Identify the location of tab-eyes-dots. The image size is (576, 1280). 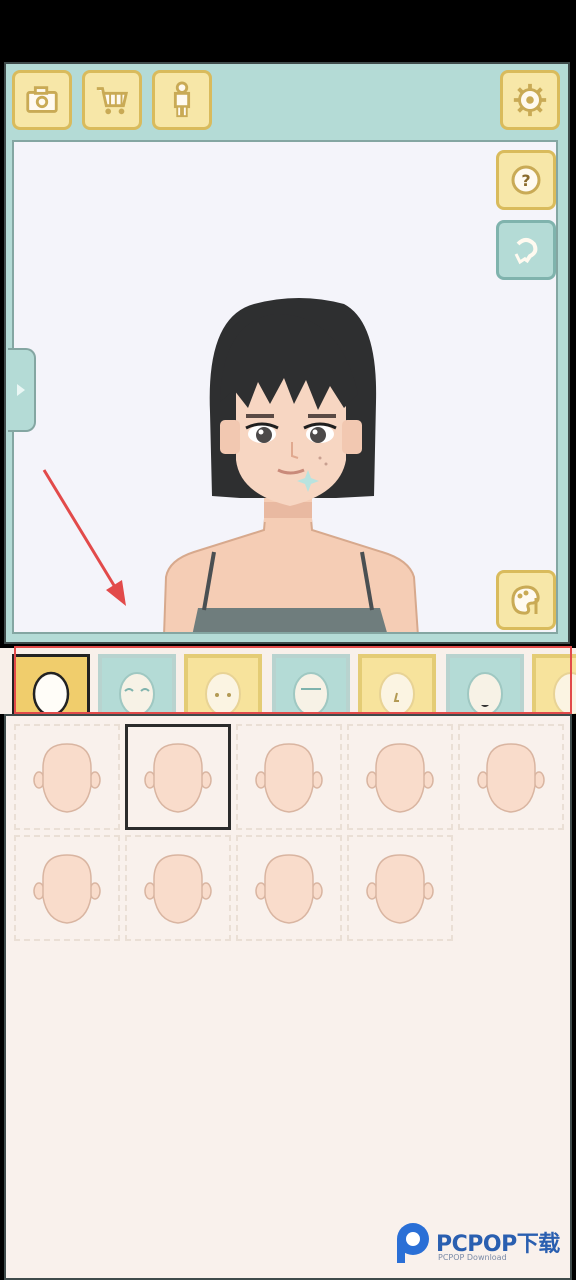
(223, 684).